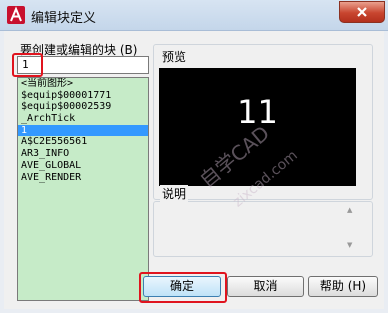  What do you see at coordinates (83, 130) in the screenshot?
I see `list-item-selected: 1` at bounding box center [83, 130].